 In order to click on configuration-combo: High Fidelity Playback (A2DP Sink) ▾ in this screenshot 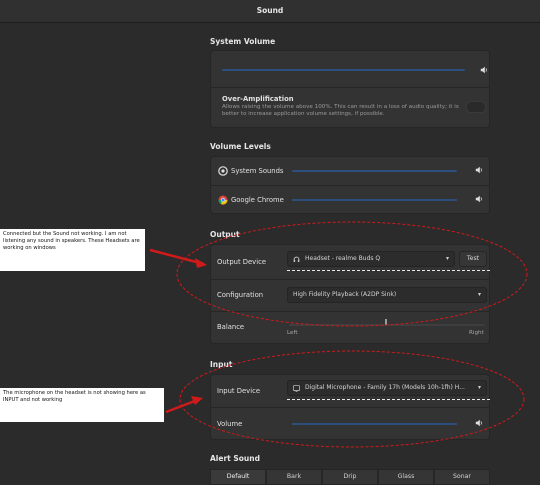, I will do `click(387, 295)`.